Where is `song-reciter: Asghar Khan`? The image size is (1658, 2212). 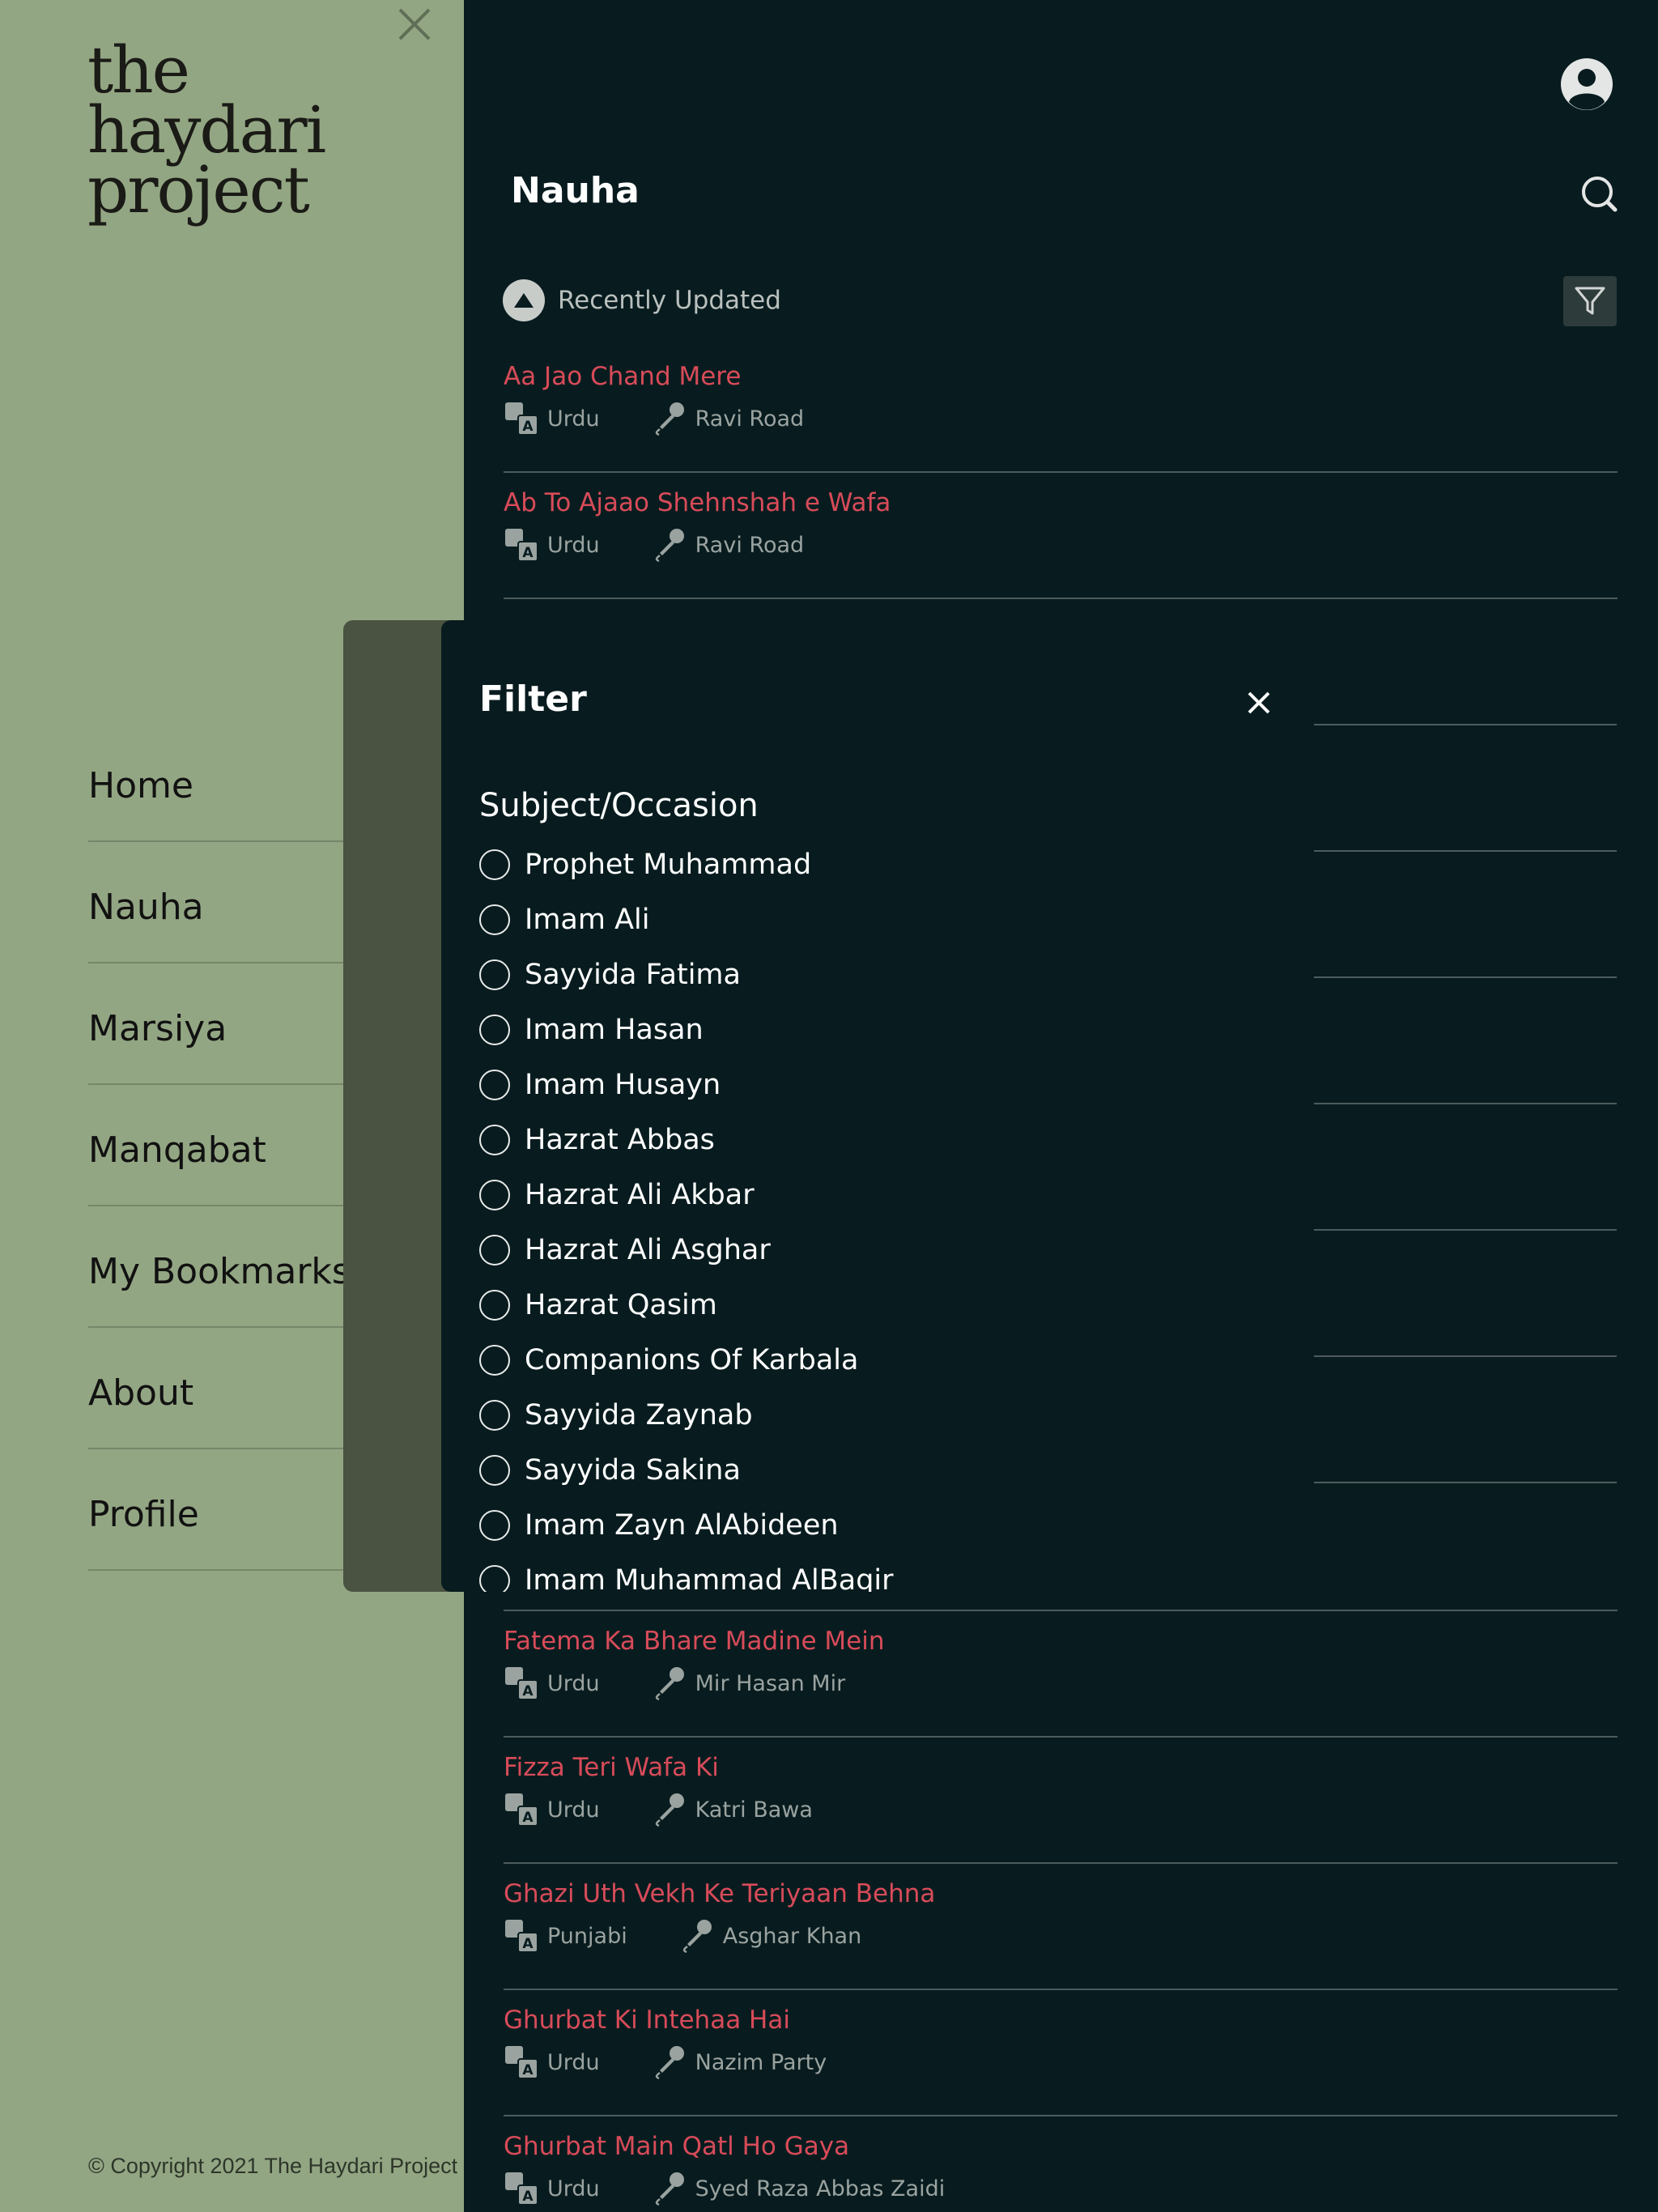
song-reciter: Asghar Khan is located at coordinates (792, 1936).